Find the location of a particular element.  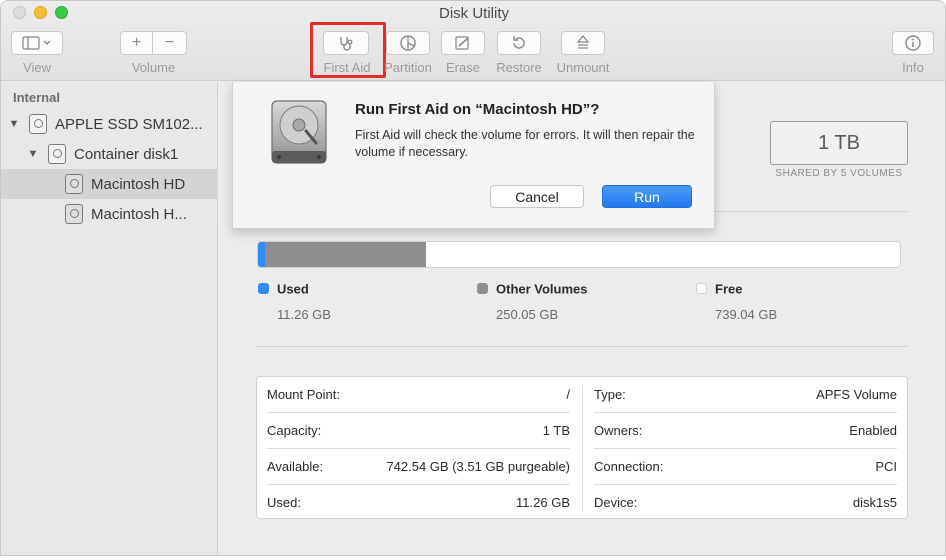

hard-disk-icon is located at coordinates (38, 124).